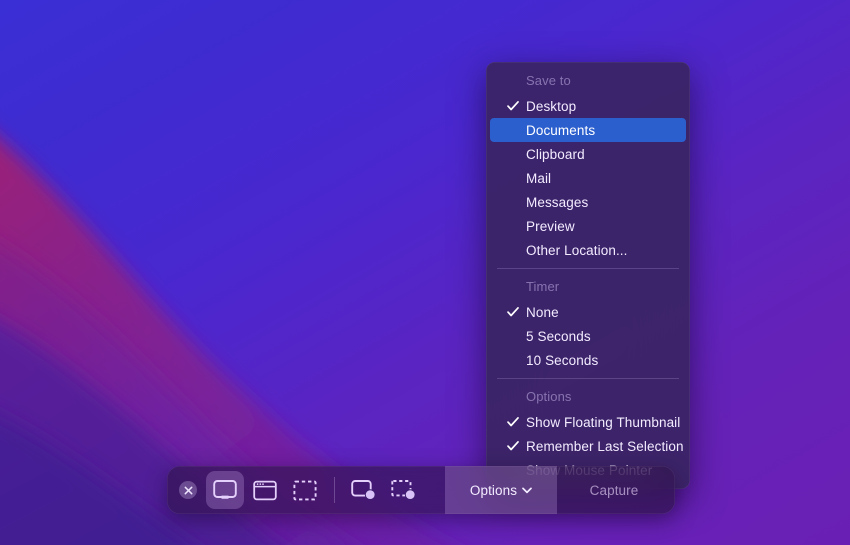 This screenshot has height=545, width=850. What do you see at coordinates (588, 178) in the screenshot?
I see `menu-item-mail: Mail` at bounding box center [588, 178].